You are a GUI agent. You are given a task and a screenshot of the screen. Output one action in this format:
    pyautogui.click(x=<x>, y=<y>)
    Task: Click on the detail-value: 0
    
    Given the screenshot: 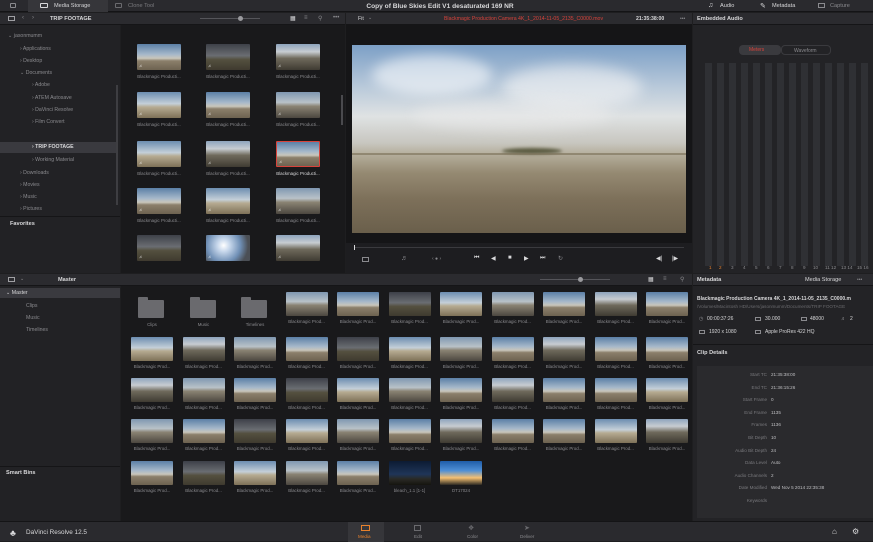 What is the action you would take?
    pyautogui.click(x=772, y=399)
    